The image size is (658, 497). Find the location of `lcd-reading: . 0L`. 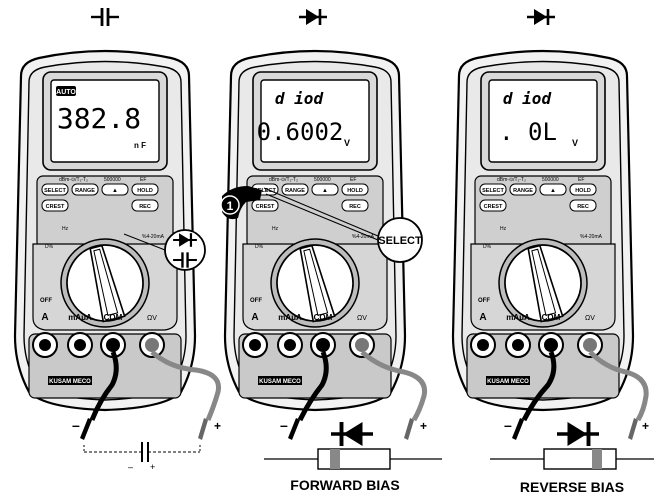

lcd-reading: . 0L is located at coordinates (528, 132).